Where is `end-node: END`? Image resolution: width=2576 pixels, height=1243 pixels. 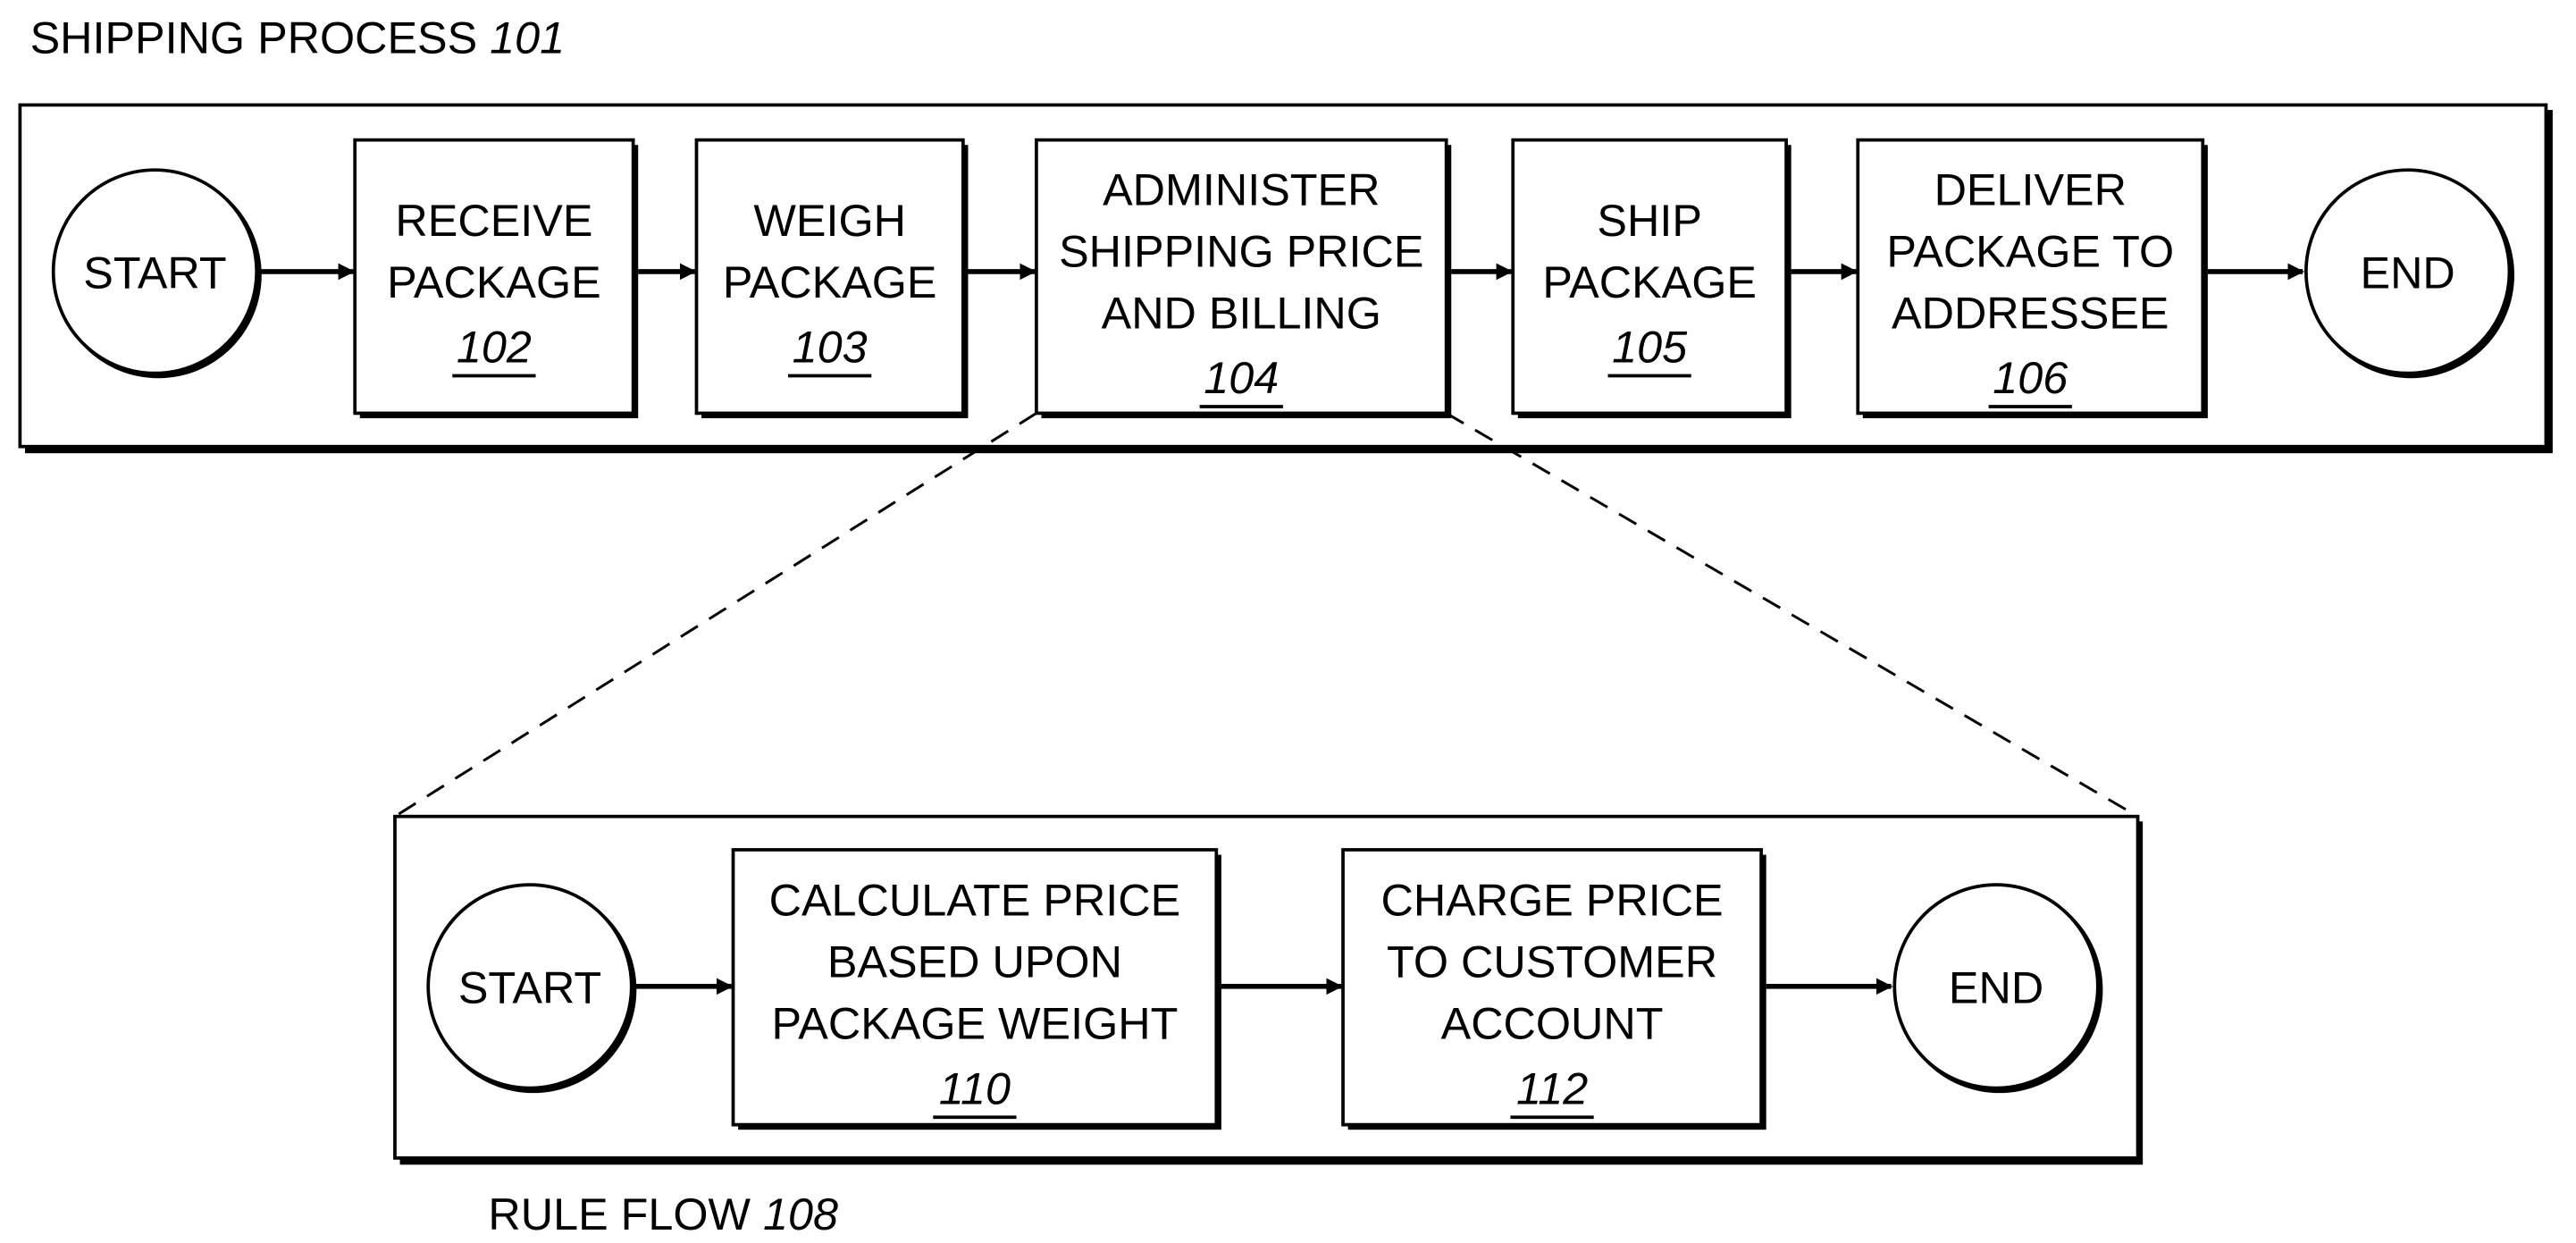
end-node: END is located at coordinates (2409, 273).